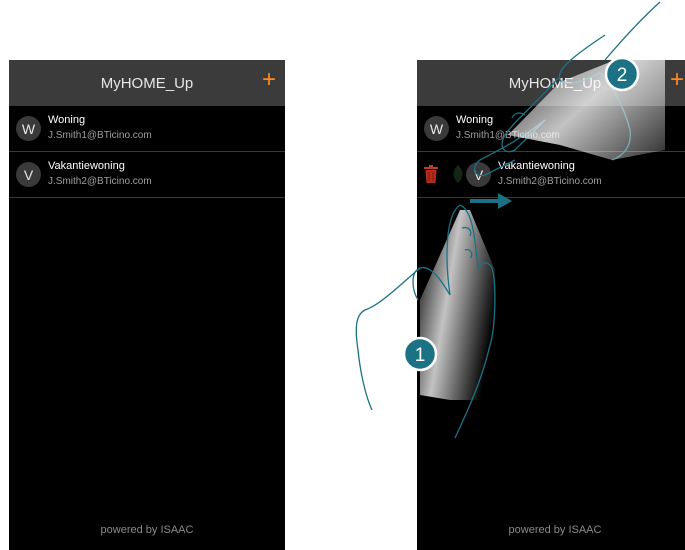 This screenshot has width=685, height=550. I want to click on account-row-swiped: V Vakantiewoning J.Smith2@BTicino.com, so click(551, 175).